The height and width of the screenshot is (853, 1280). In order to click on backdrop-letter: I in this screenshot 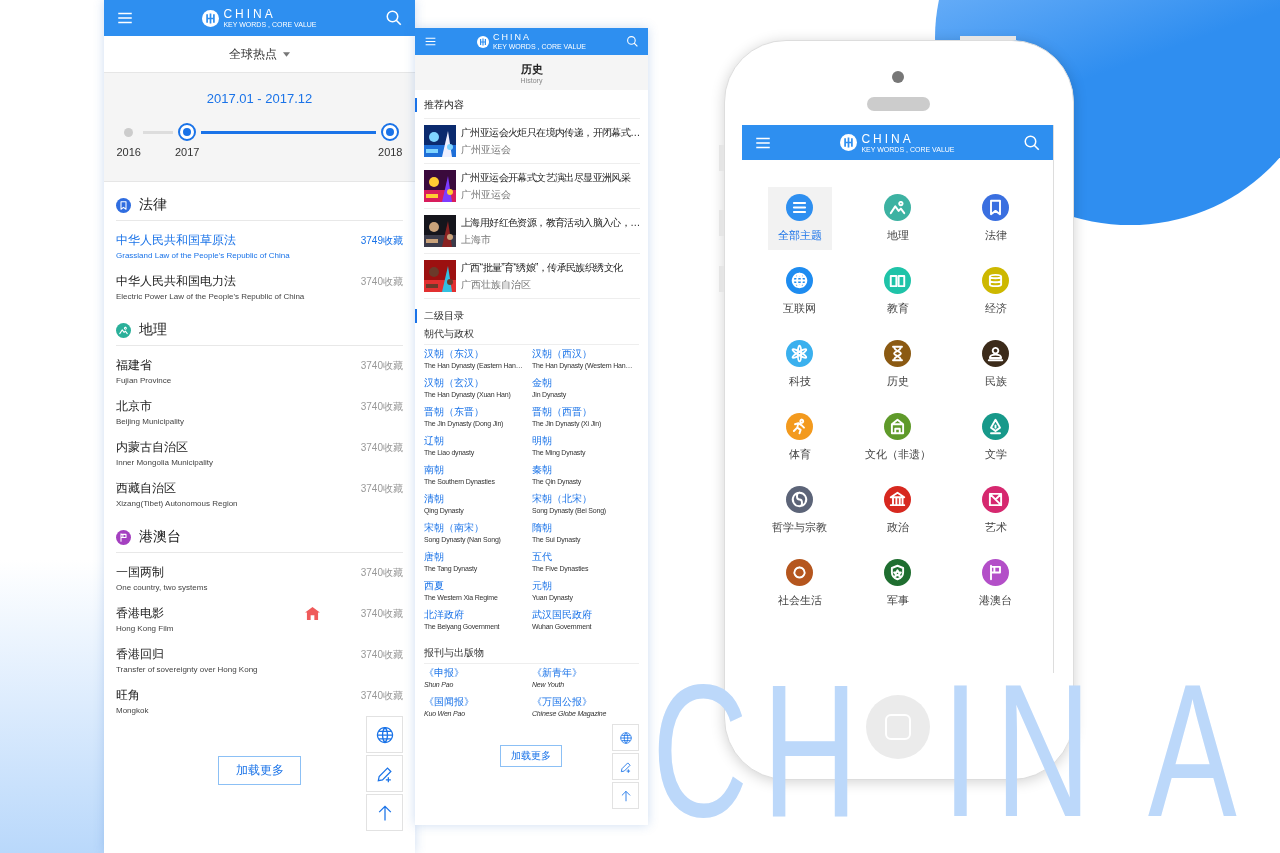, I will do `click(960, 750)`.